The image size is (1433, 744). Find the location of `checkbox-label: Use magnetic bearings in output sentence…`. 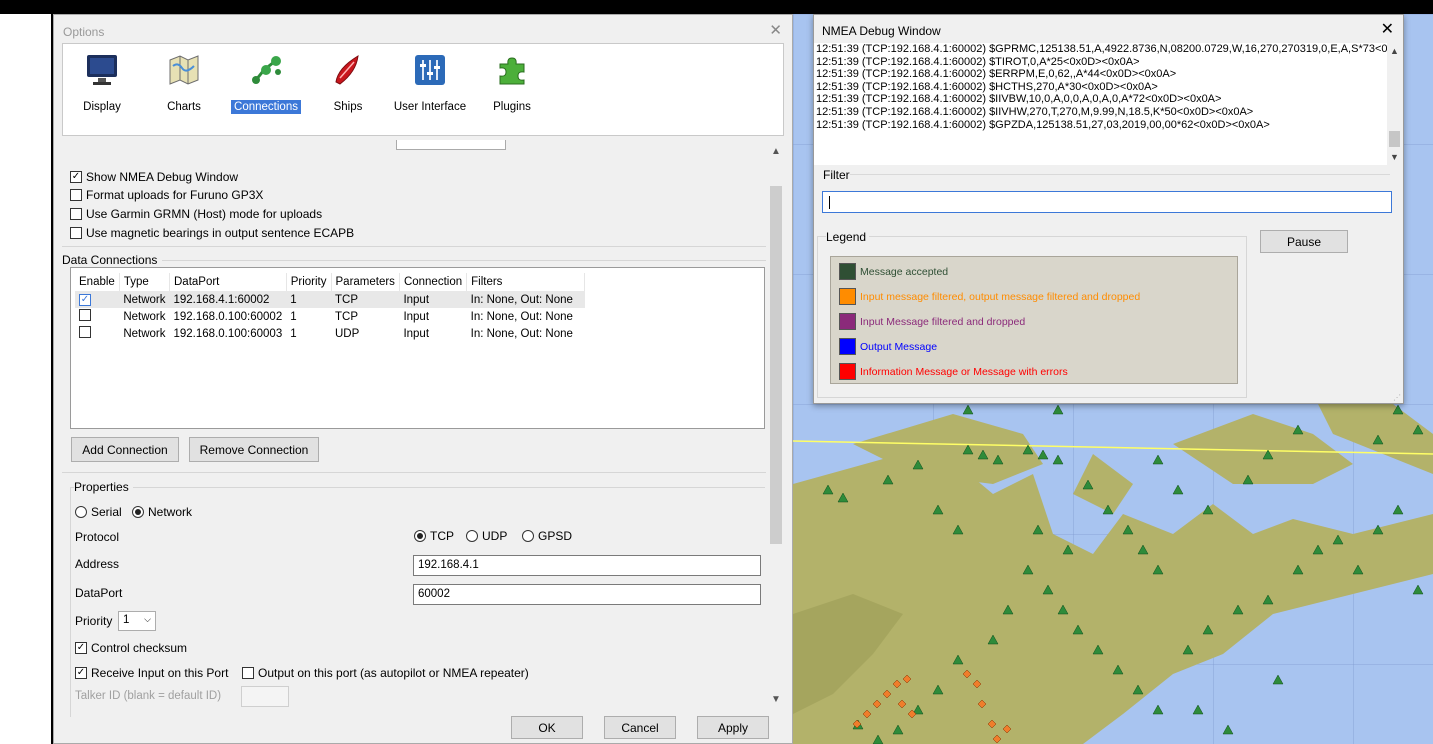

checkbox-label: Use magnetic bearings in output sentence… is located at coordinates (220, 233).